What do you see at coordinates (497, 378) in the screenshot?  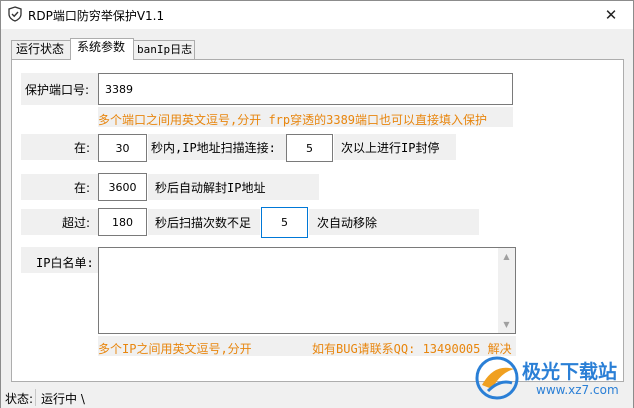 I see `watermark-logo-icon` at bounding box center [497, 378].